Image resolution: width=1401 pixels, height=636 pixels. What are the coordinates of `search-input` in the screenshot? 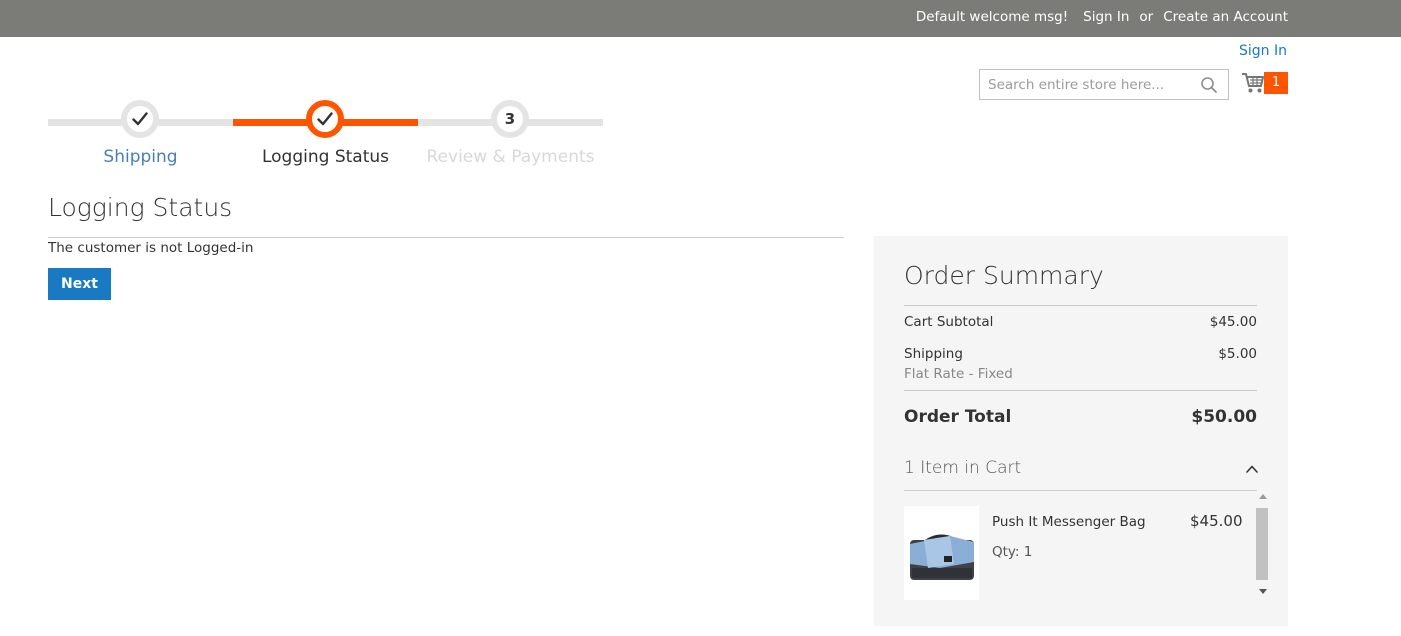 It's located at (1085, 84).